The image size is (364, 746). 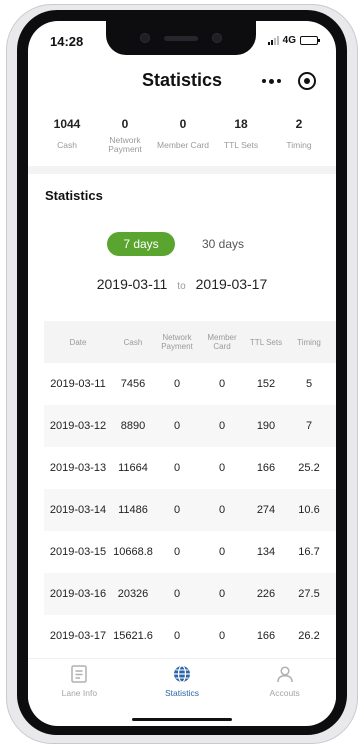 I want to click on sensor-icon, so click(x=217, y=38).